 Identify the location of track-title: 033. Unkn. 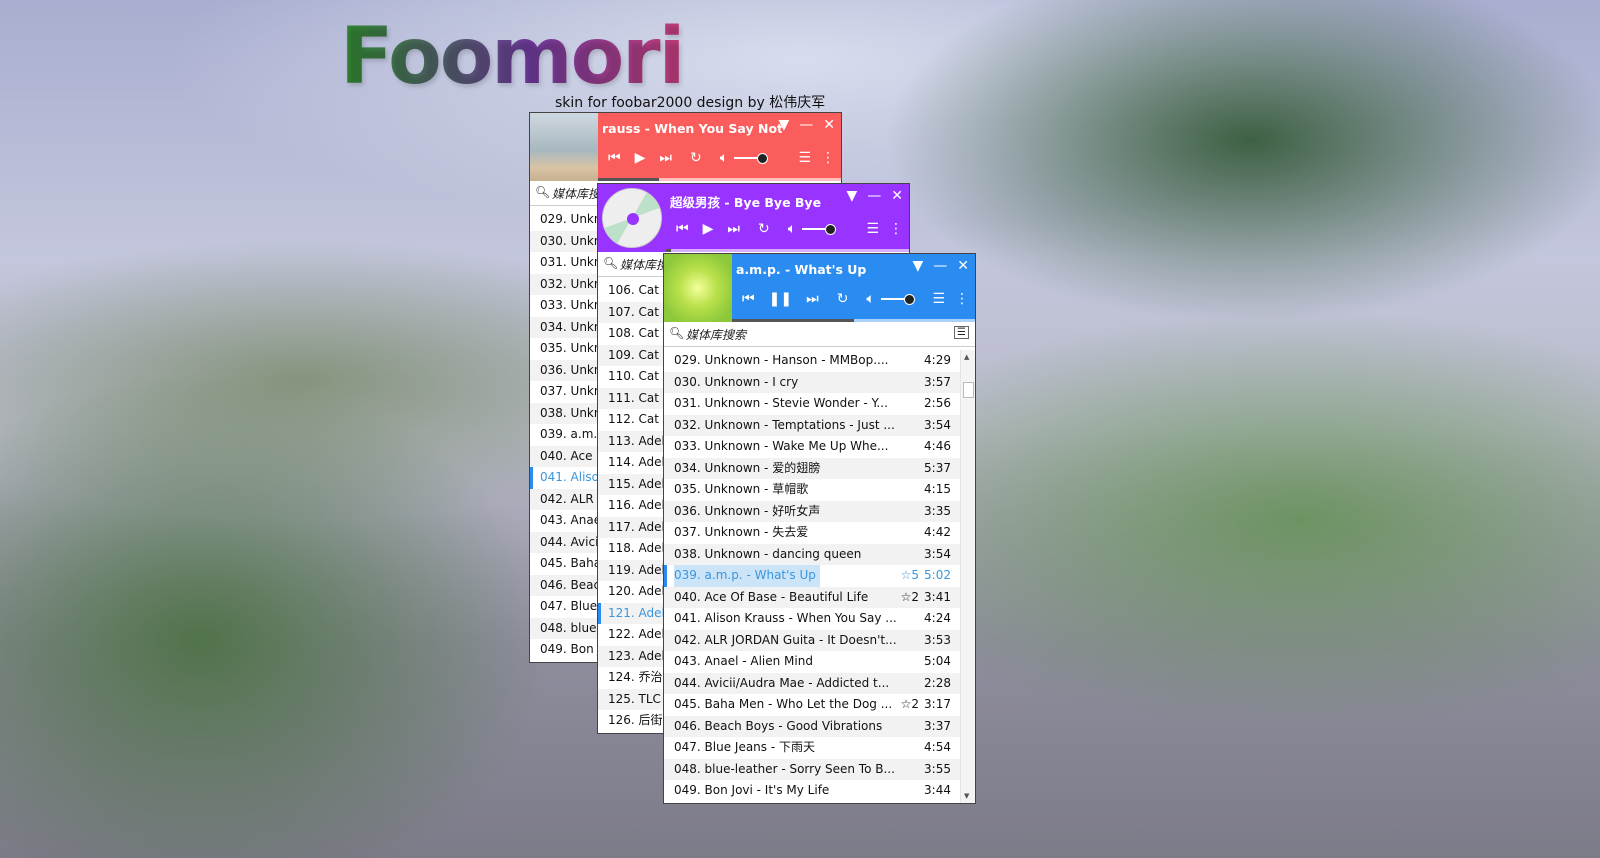
(571, 305).